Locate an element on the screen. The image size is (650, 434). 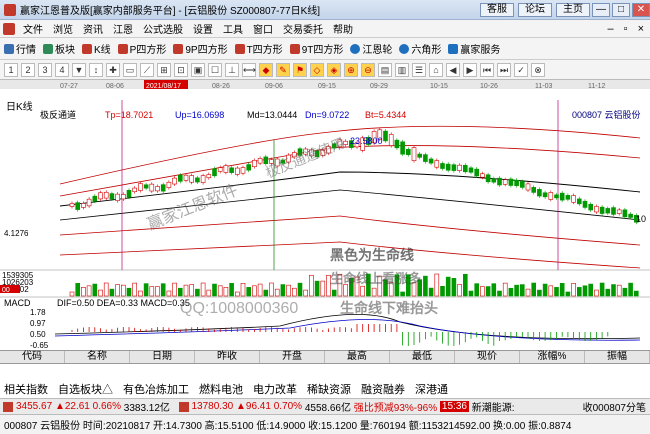
drawing-tool-23: ▤ is located at coordinates (385, 69).